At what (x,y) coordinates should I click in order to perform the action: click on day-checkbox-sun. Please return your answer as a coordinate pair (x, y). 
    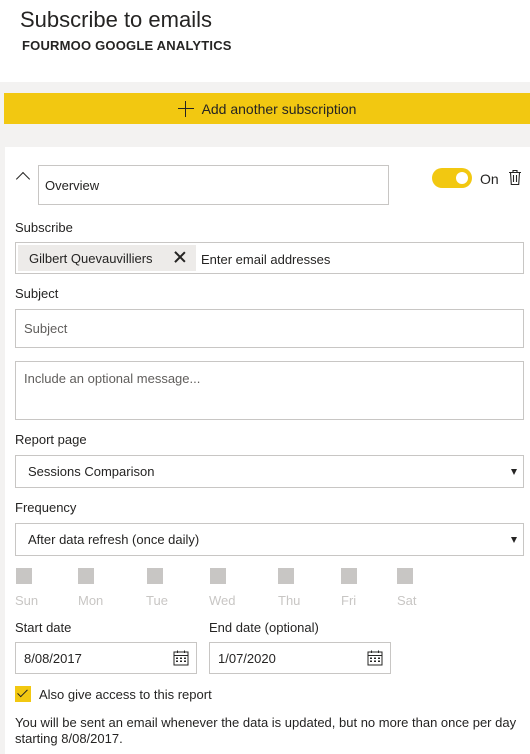
    Looking at the image, I should click on (24, 576).